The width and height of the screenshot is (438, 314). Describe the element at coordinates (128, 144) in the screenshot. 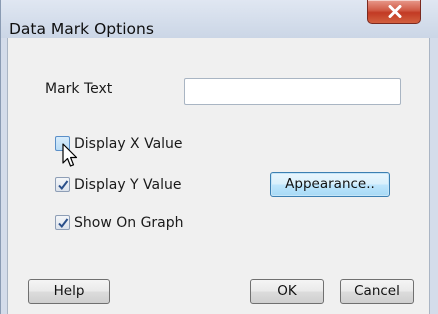

I see `display-x-value-label: Display X Value` at that location.